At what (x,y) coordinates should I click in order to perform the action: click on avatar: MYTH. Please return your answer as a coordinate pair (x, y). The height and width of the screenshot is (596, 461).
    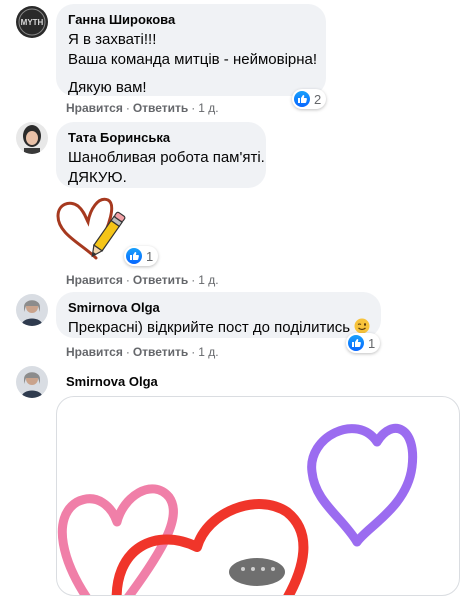
    Looking at the image, I should click on (32, 22).